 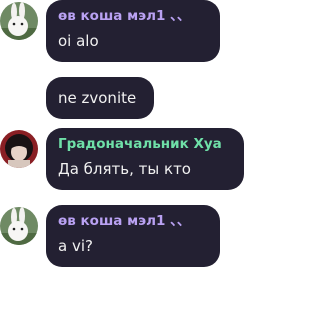 What do you see at coordinates (145, 159) in the screenshot?
I see `message-bubble: Градоначальник Хуа Да блять, ты кто` at bounding box center [145, 159].